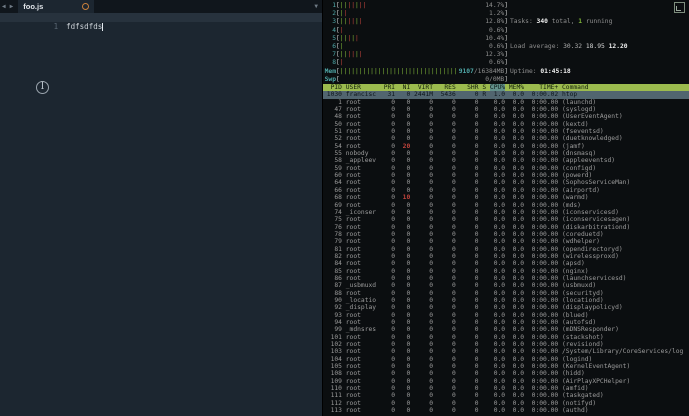  I want to click on column-header-pid: PID, so click(332, 87).